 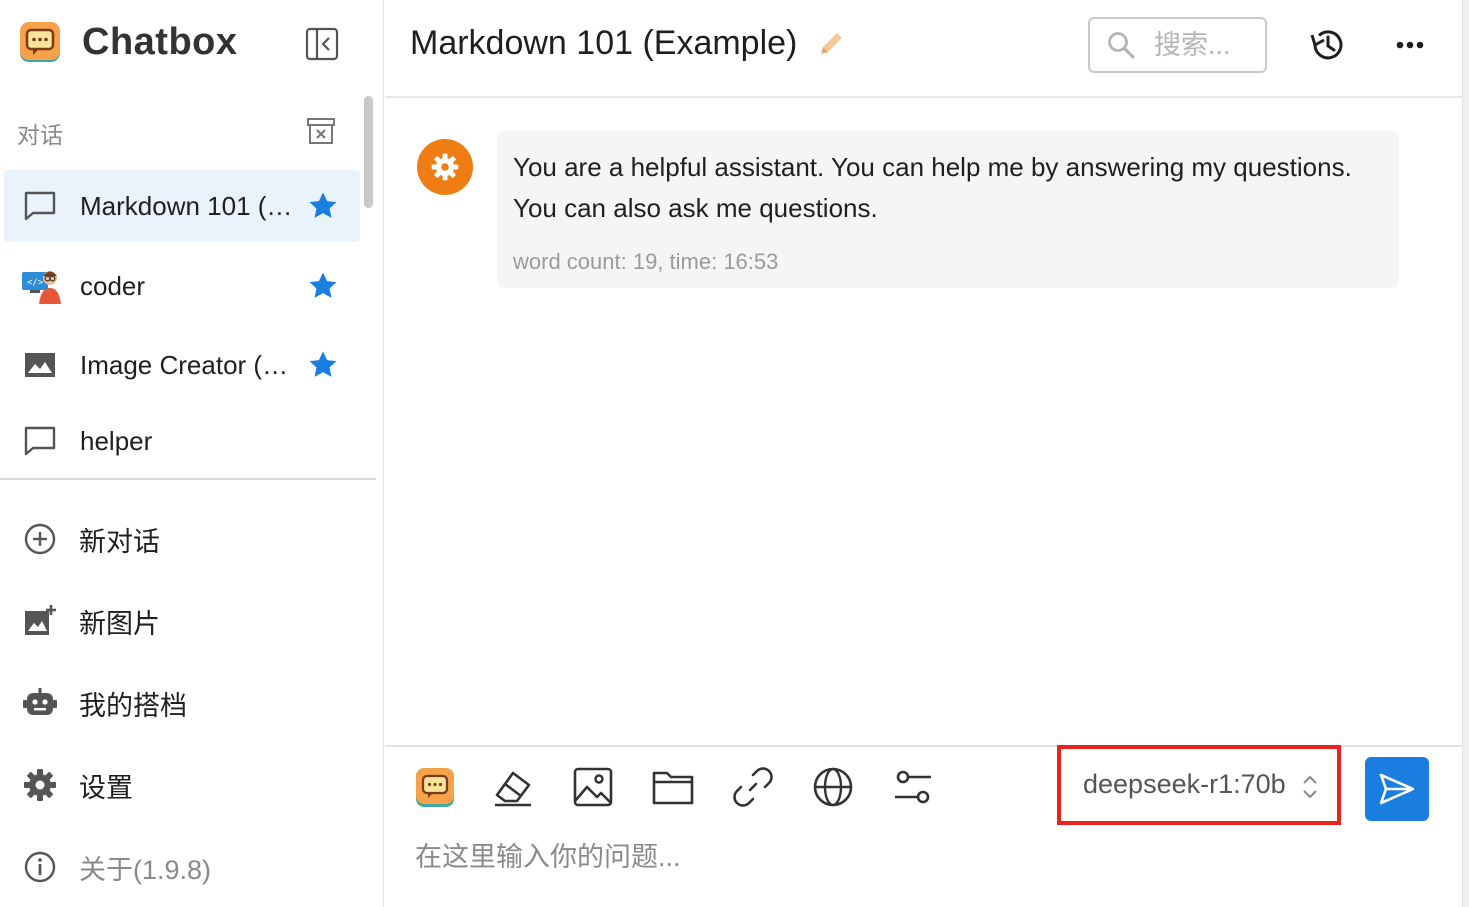 What do you see at coordinates (1184, 784) in the screenshot?
I see `model-name: deepseek-r1:70b` at bounding box center [1184, 784].